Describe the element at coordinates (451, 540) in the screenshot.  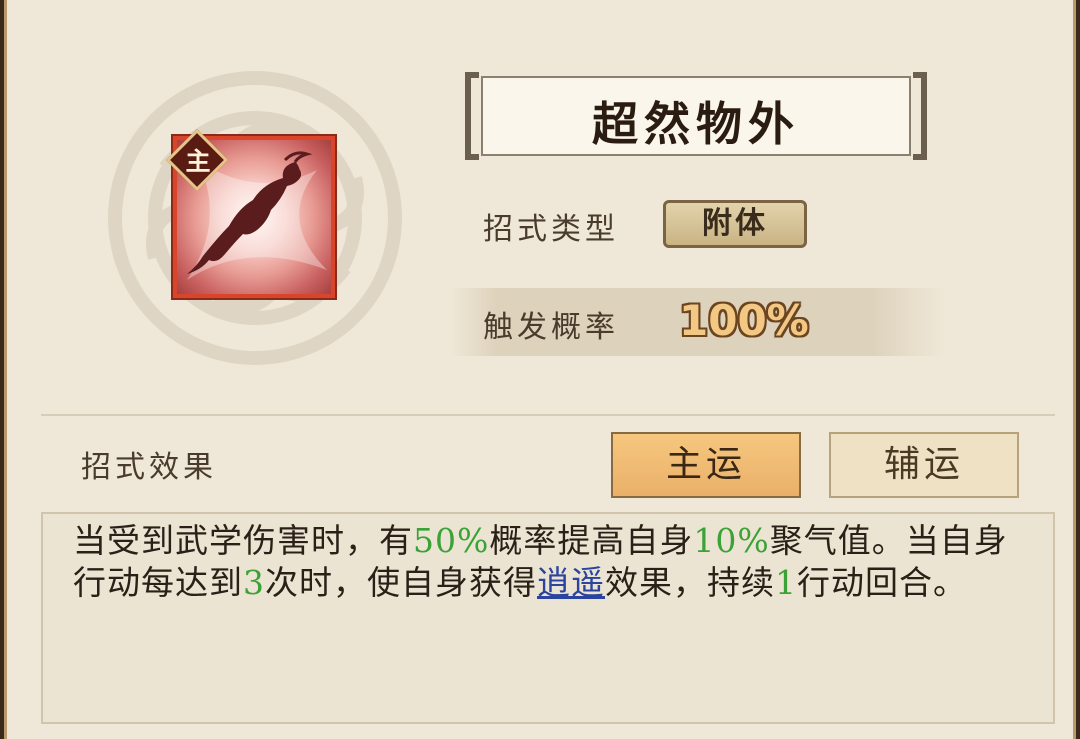
I see `value-highlight: 50%` at that location.